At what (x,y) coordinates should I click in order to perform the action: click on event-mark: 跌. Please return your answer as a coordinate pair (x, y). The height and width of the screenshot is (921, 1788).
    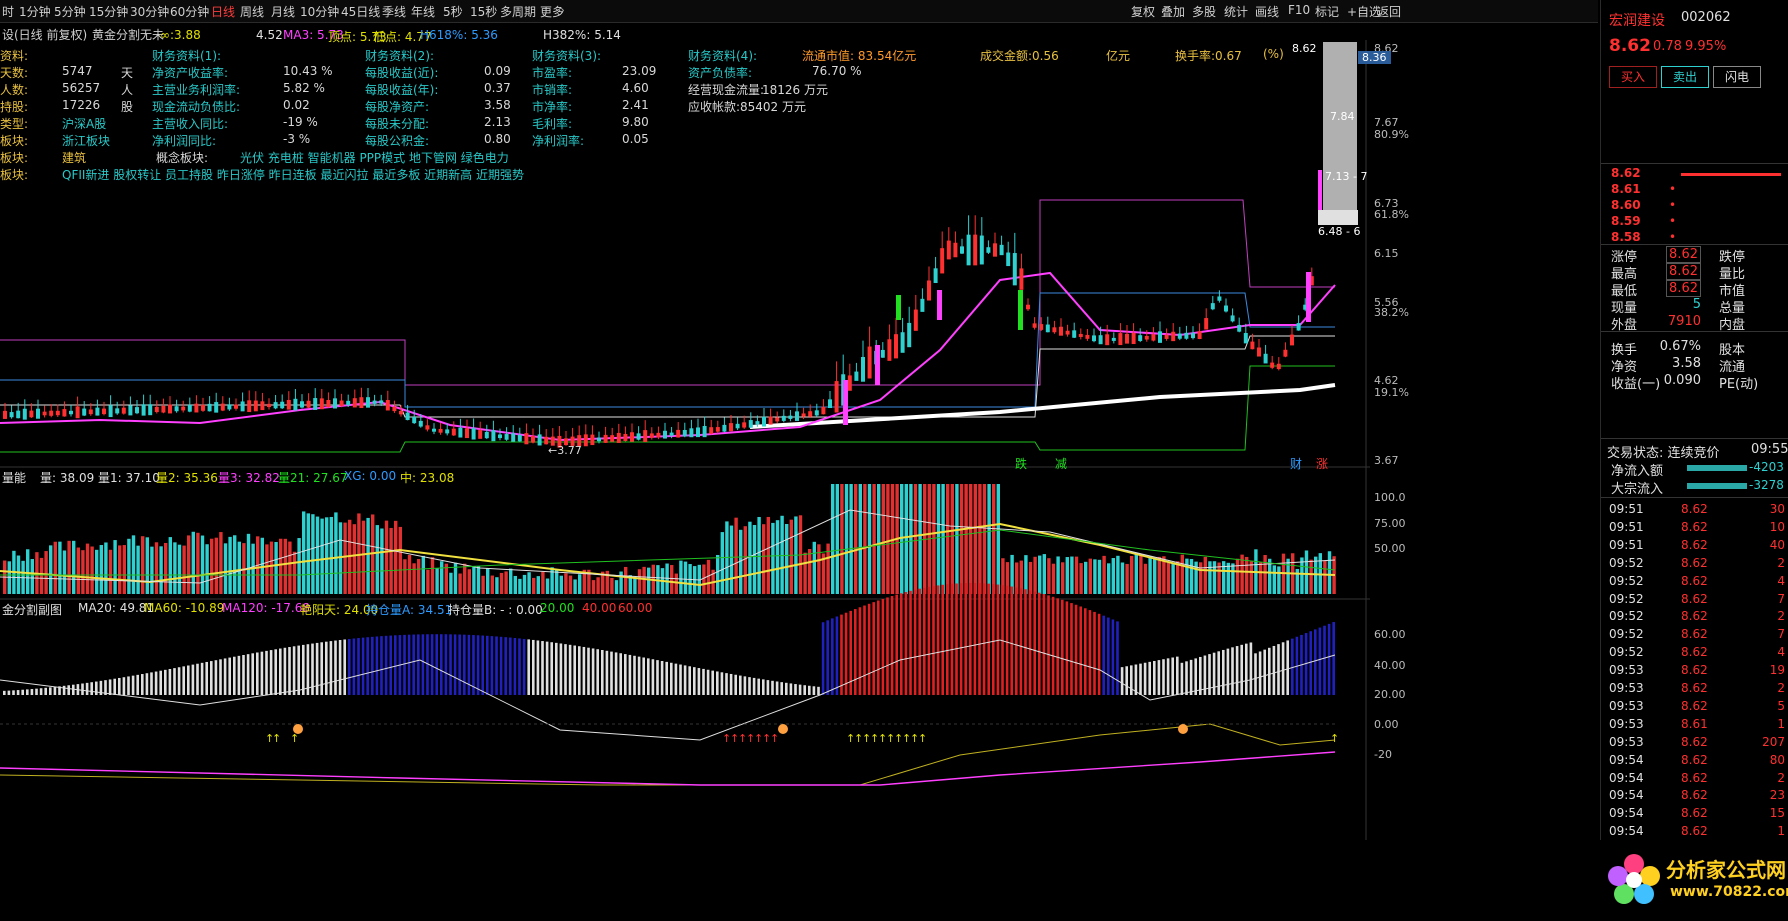
    Looking at the image, I should click on (1021, 463).